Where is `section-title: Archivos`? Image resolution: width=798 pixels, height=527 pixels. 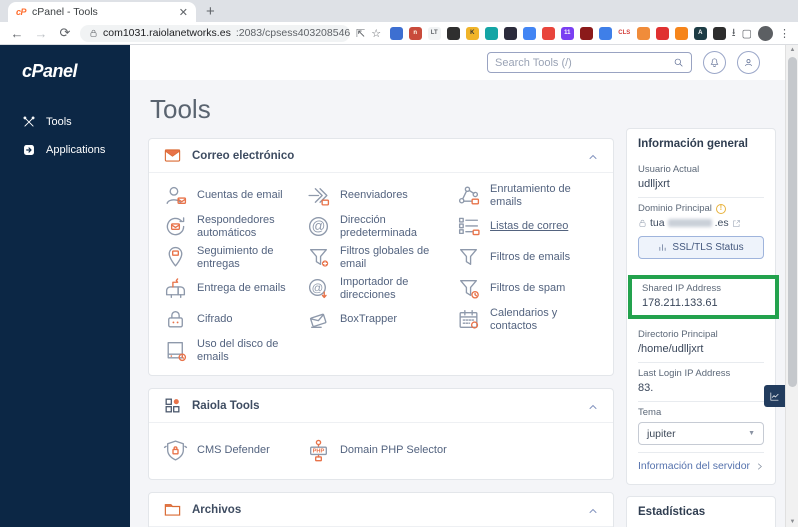 section-title: Archivos is located at coordinates (217, 509).